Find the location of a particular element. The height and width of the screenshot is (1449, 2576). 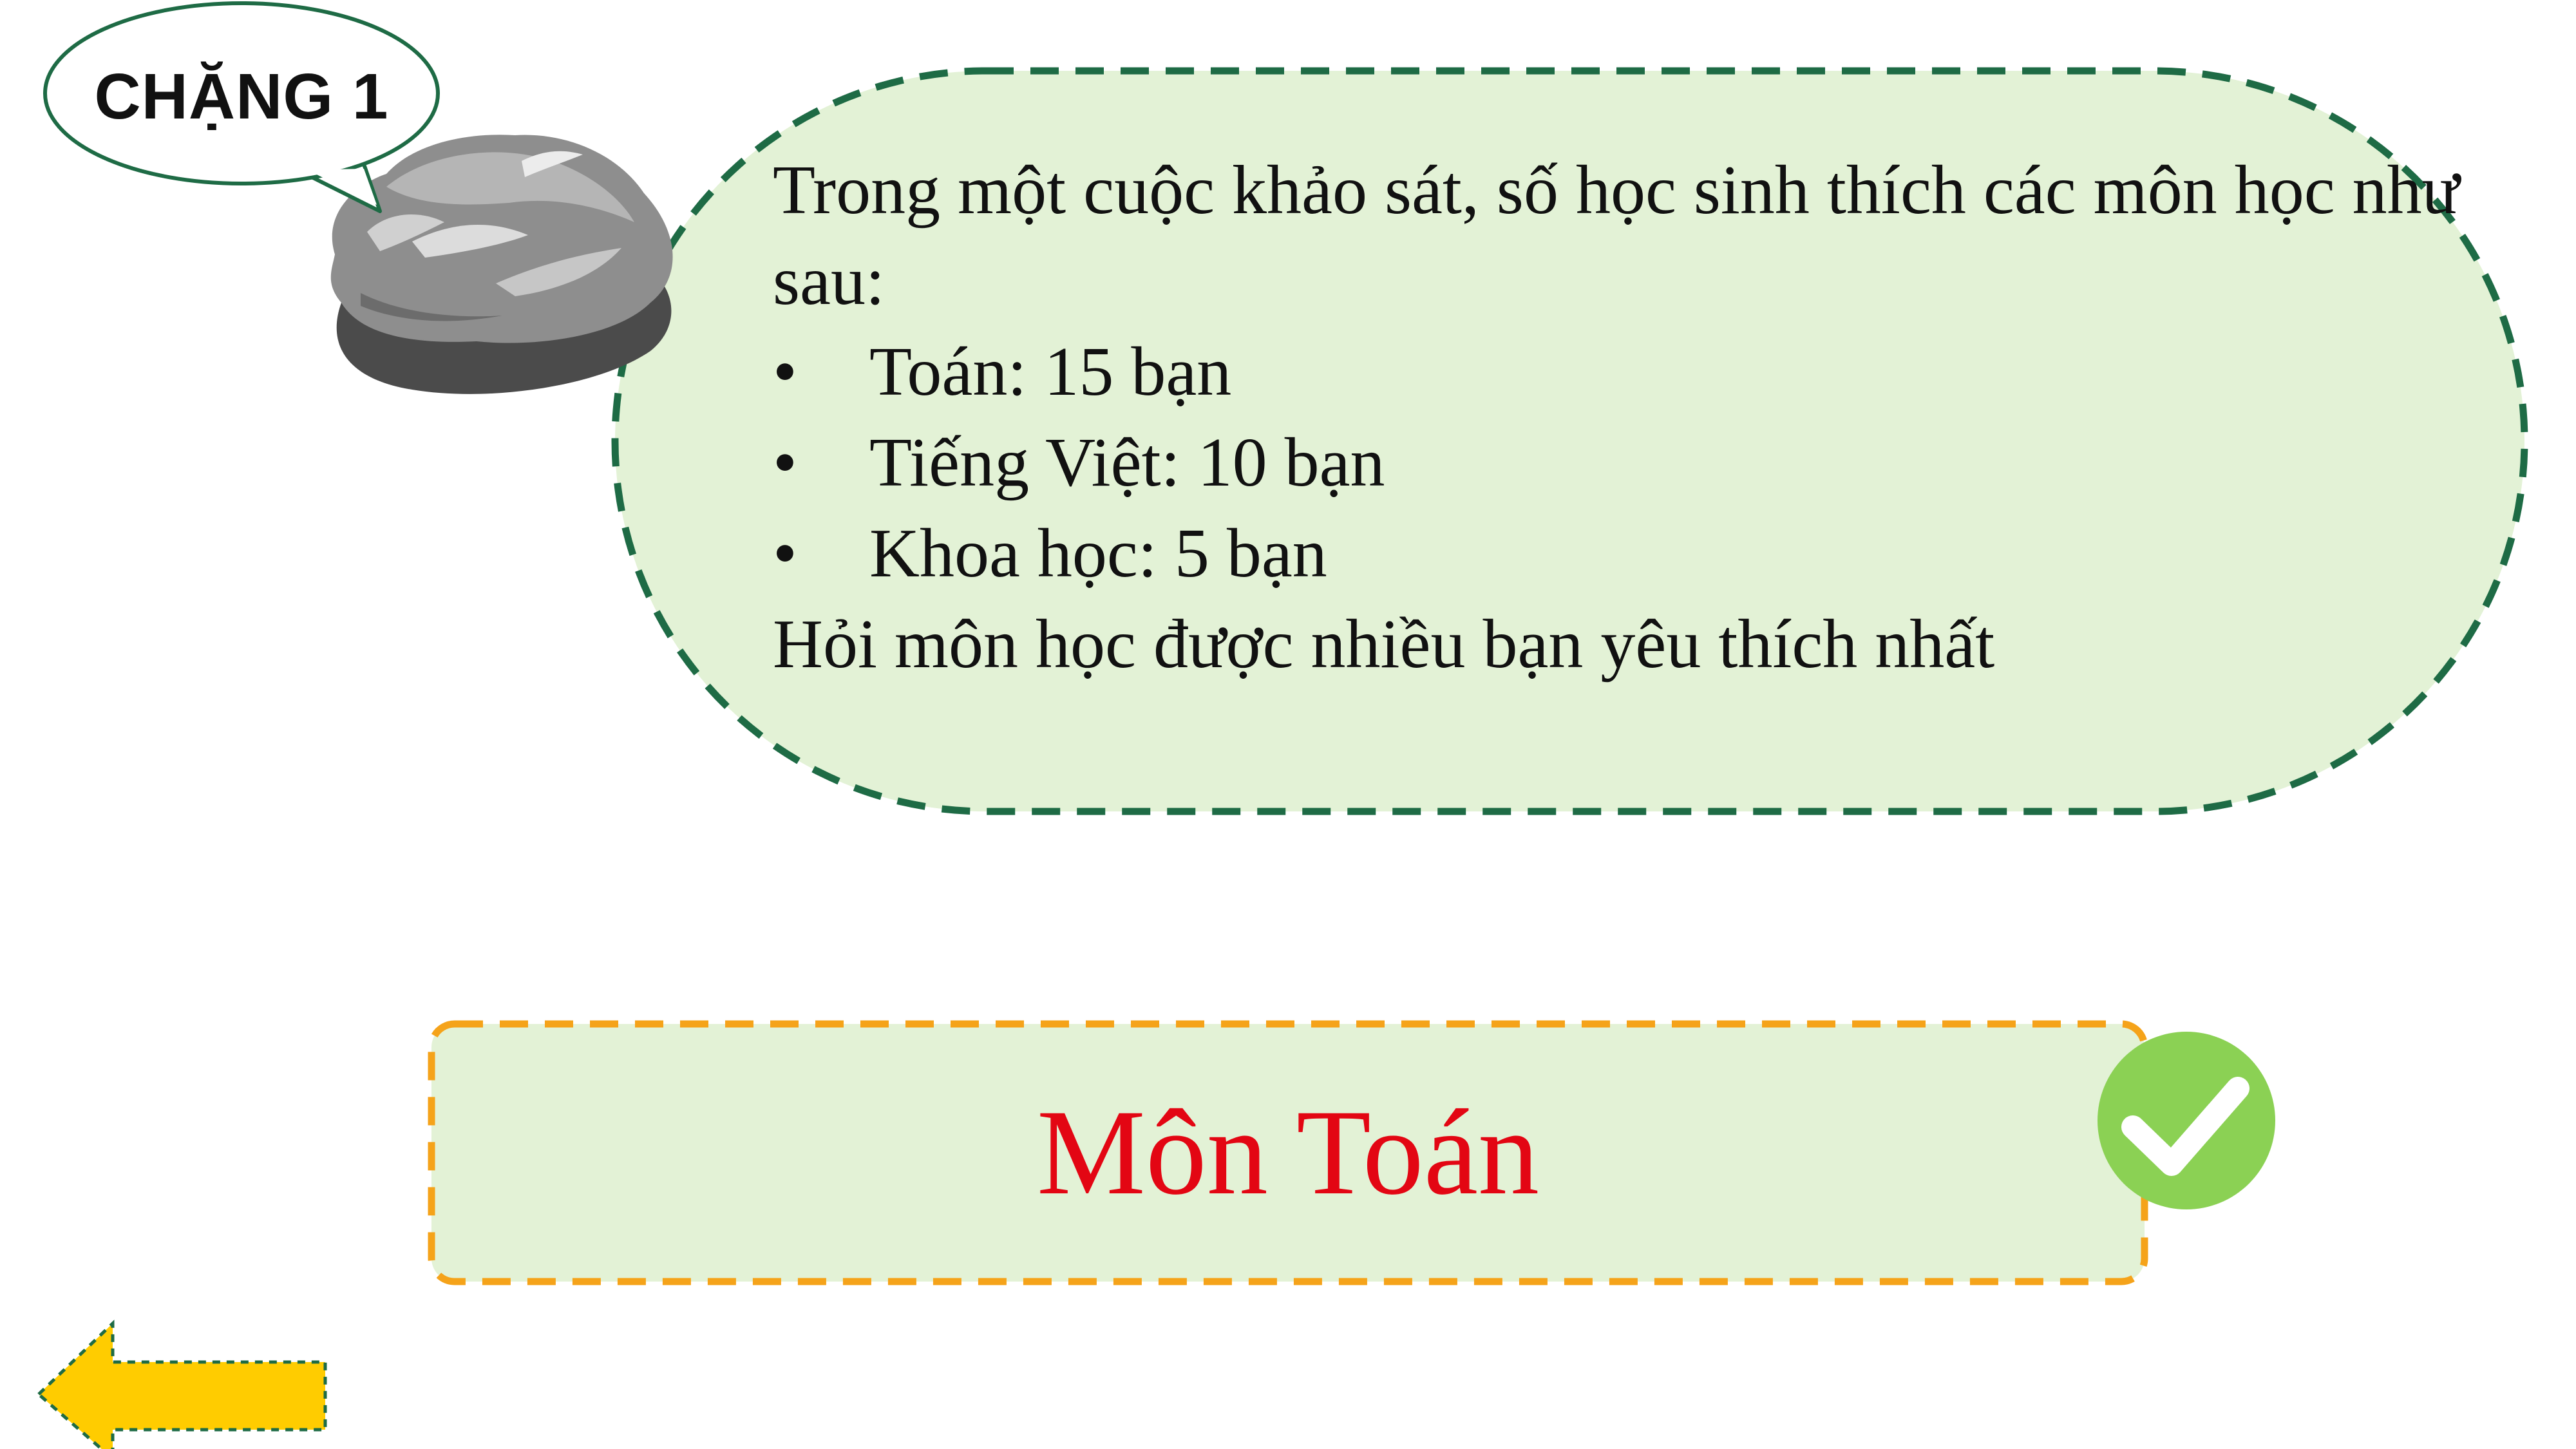

subject-item-label: Toán: 15 bạn is located at coordinates (1050, 372).